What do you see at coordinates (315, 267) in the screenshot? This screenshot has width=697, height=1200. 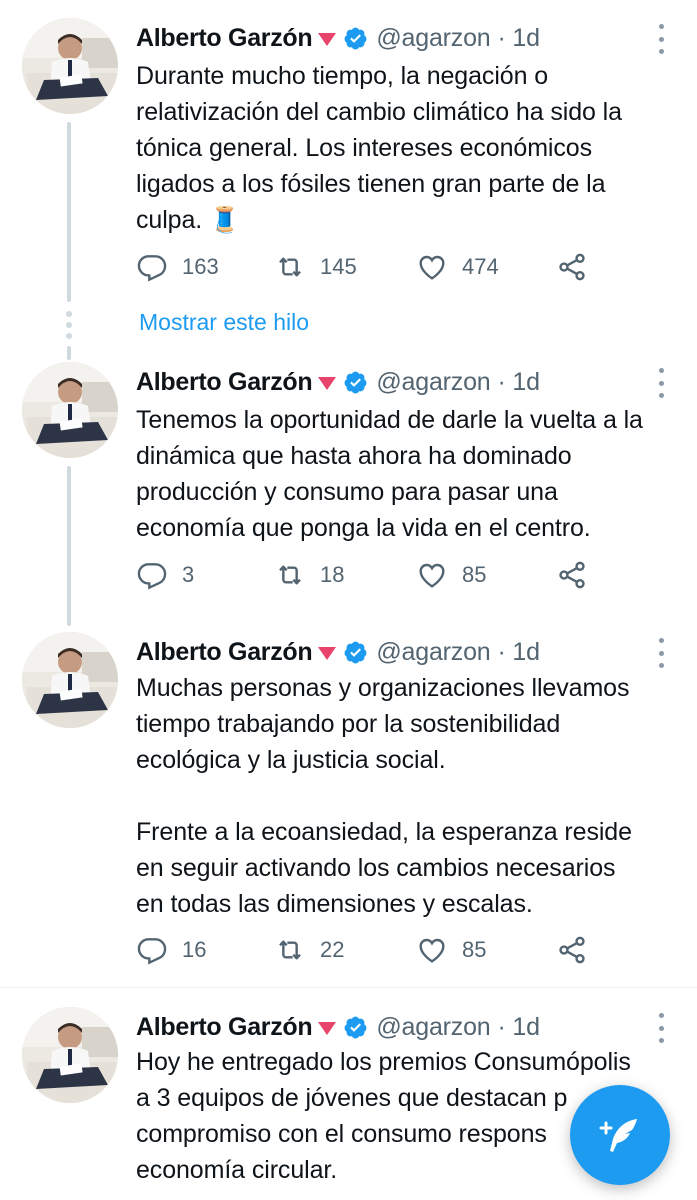 I see `retweet-button: 145` at bounding box center [315, 267].